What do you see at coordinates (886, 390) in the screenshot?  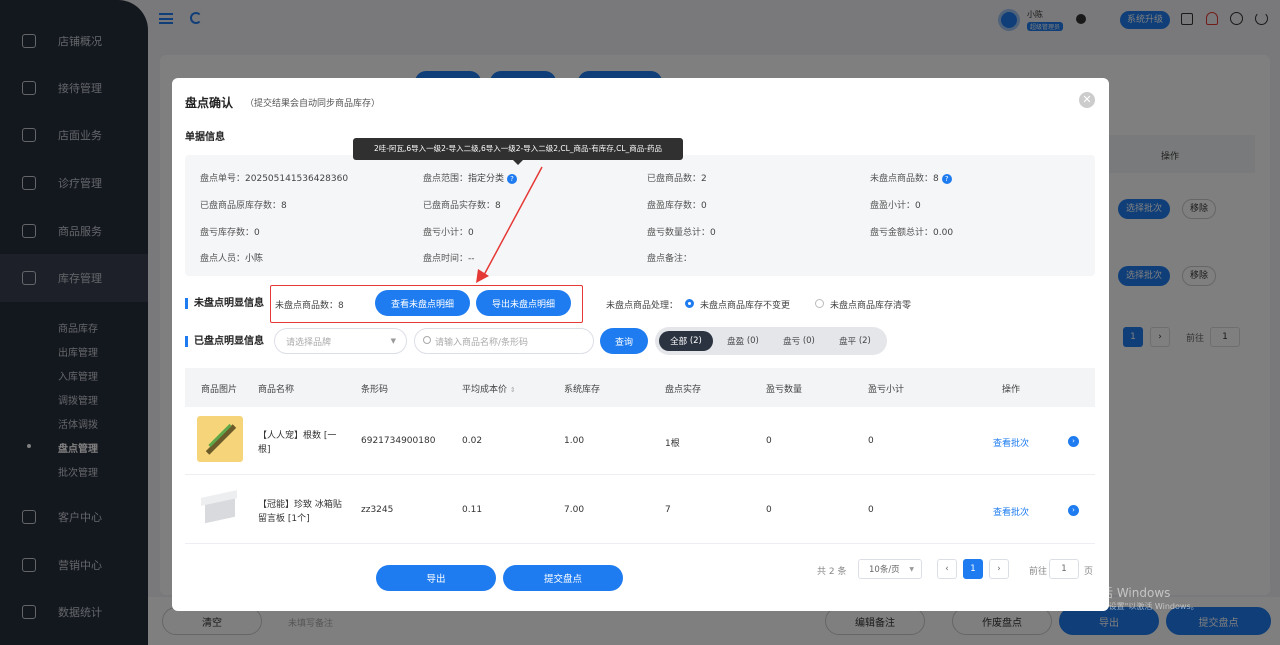 I see `col-diff-sub: 盈亏小计` at bounding box center [886, 390].